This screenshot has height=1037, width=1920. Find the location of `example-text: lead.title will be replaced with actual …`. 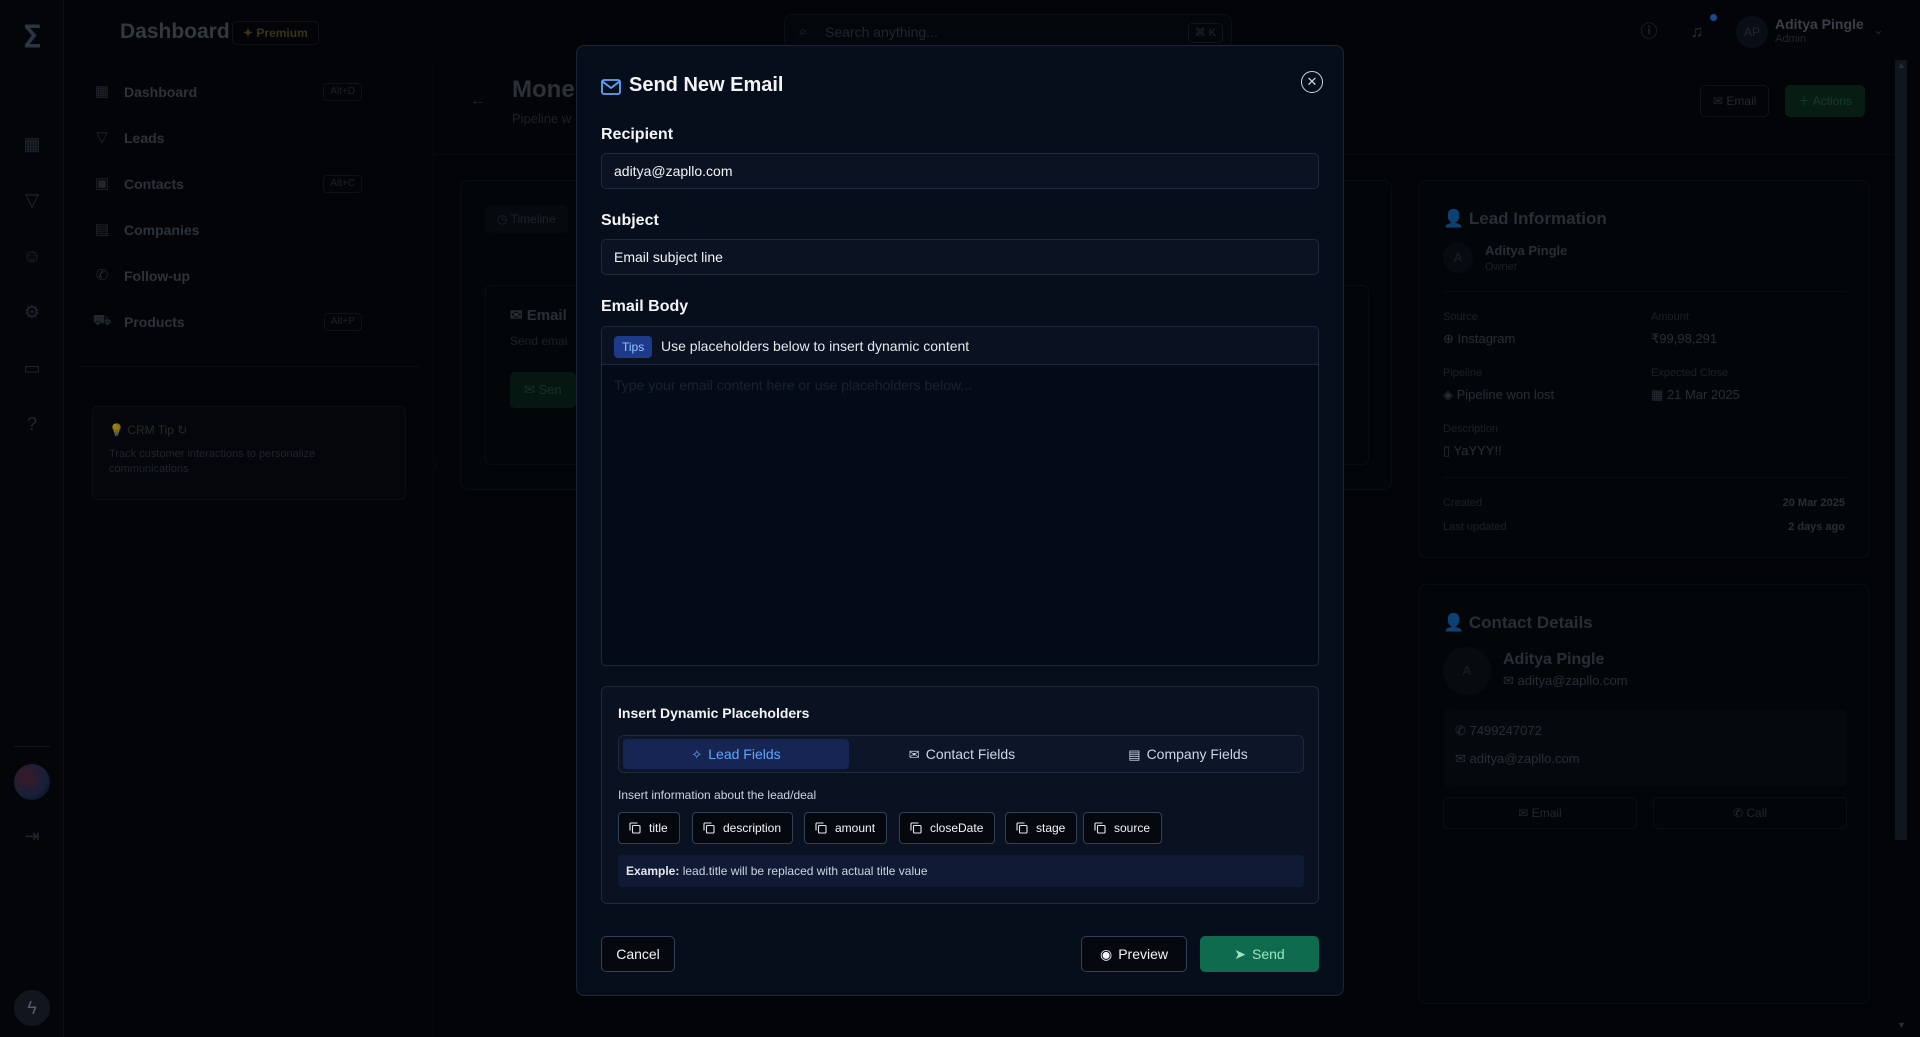

example-text: lead.title will be replaced with actual … is located at coordinates (803, 871).